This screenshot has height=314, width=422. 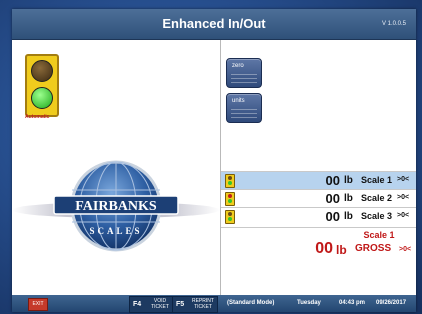 I want to click on globe-logo-icon: FAIRBANKS SCALES, so click(x=116, y=206).